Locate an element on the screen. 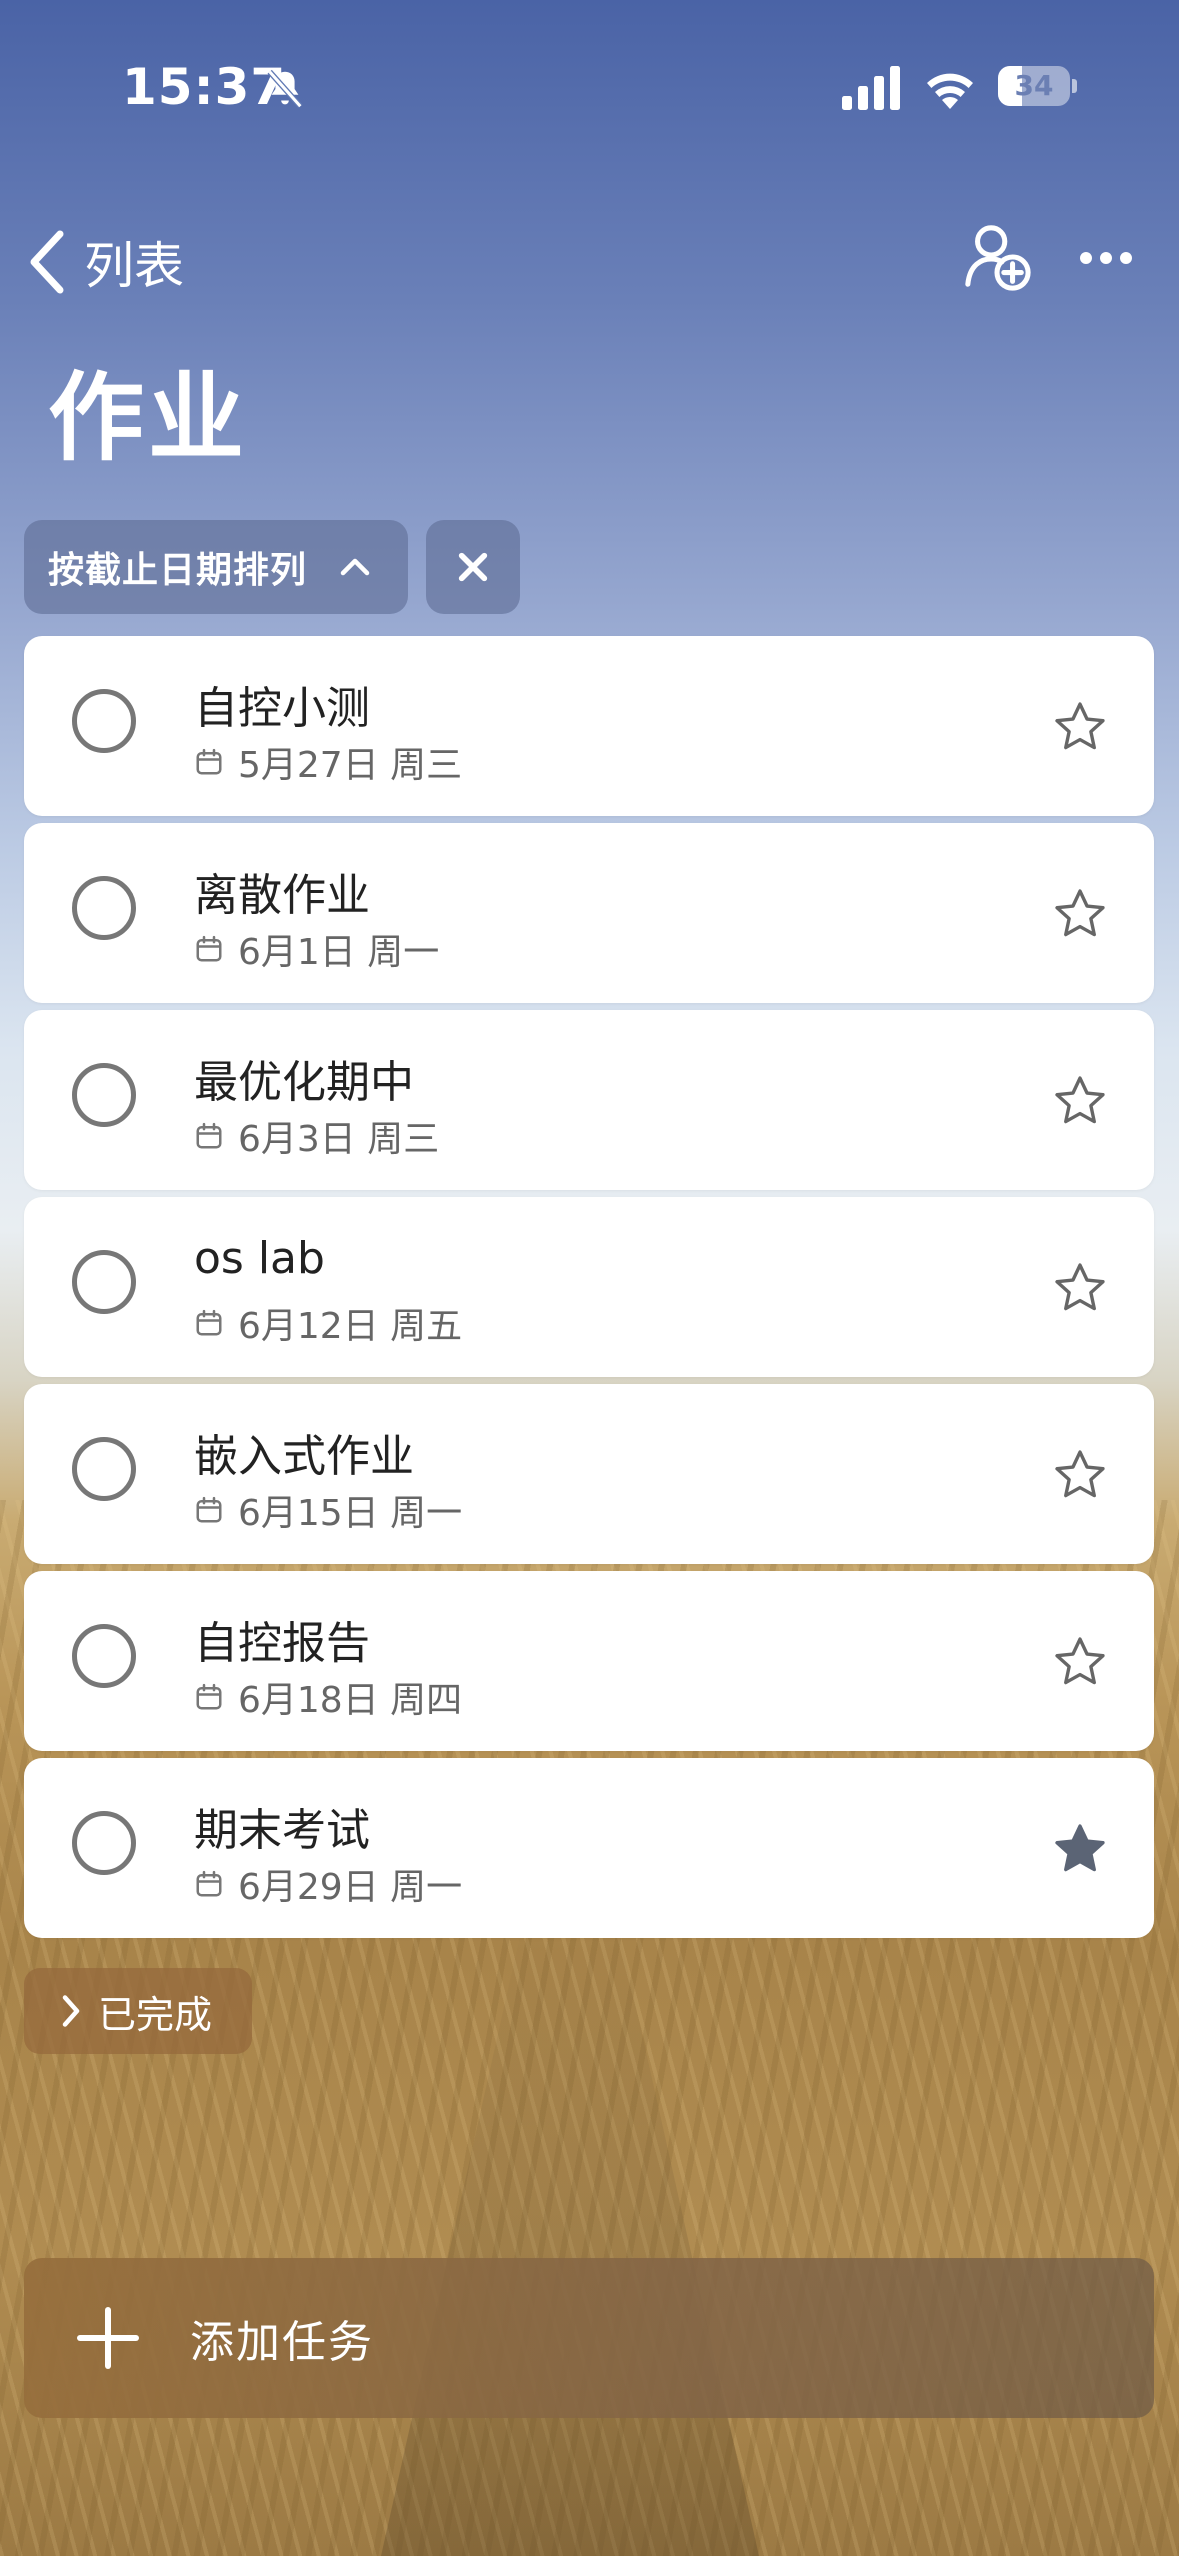 This screenshot has width=1179, height=2556. task-item: 最优化期中 6月3日 周三 is located at coordinates (589, 1100).